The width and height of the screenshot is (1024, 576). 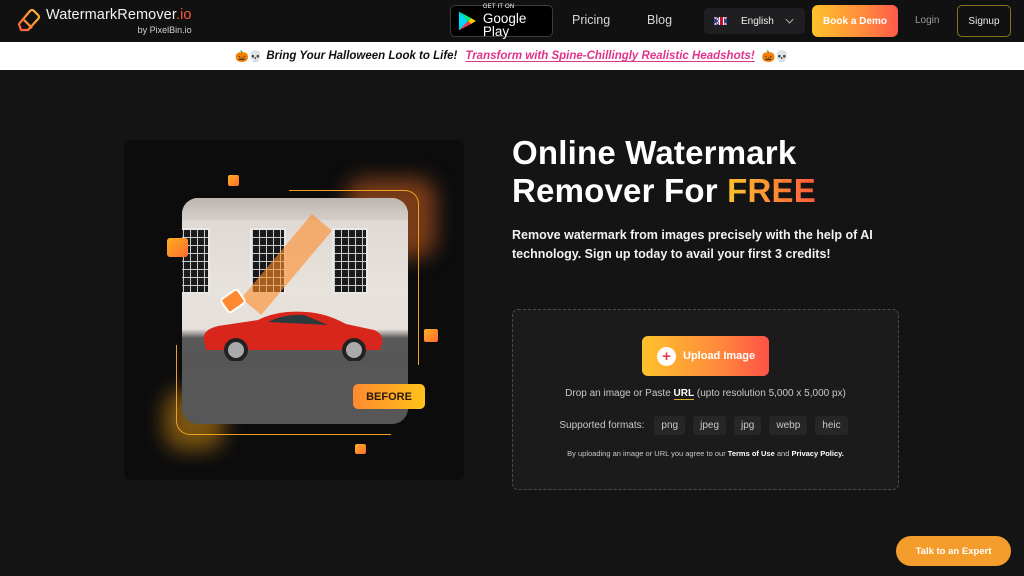 What do you see at coordinates (709, 425) in the screenshot?
I see `format-chip: jpeg` at bounding box center [709, 425].